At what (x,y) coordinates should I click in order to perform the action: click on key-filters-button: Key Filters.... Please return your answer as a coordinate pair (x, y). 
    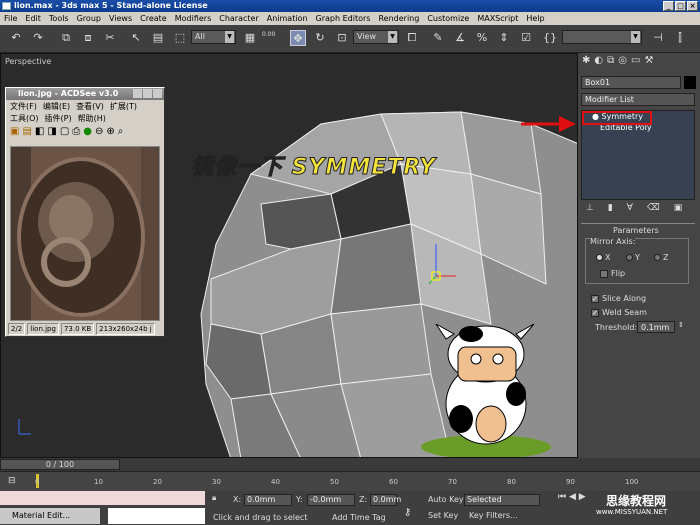
    Looking at the image, I should click on (493, 515).